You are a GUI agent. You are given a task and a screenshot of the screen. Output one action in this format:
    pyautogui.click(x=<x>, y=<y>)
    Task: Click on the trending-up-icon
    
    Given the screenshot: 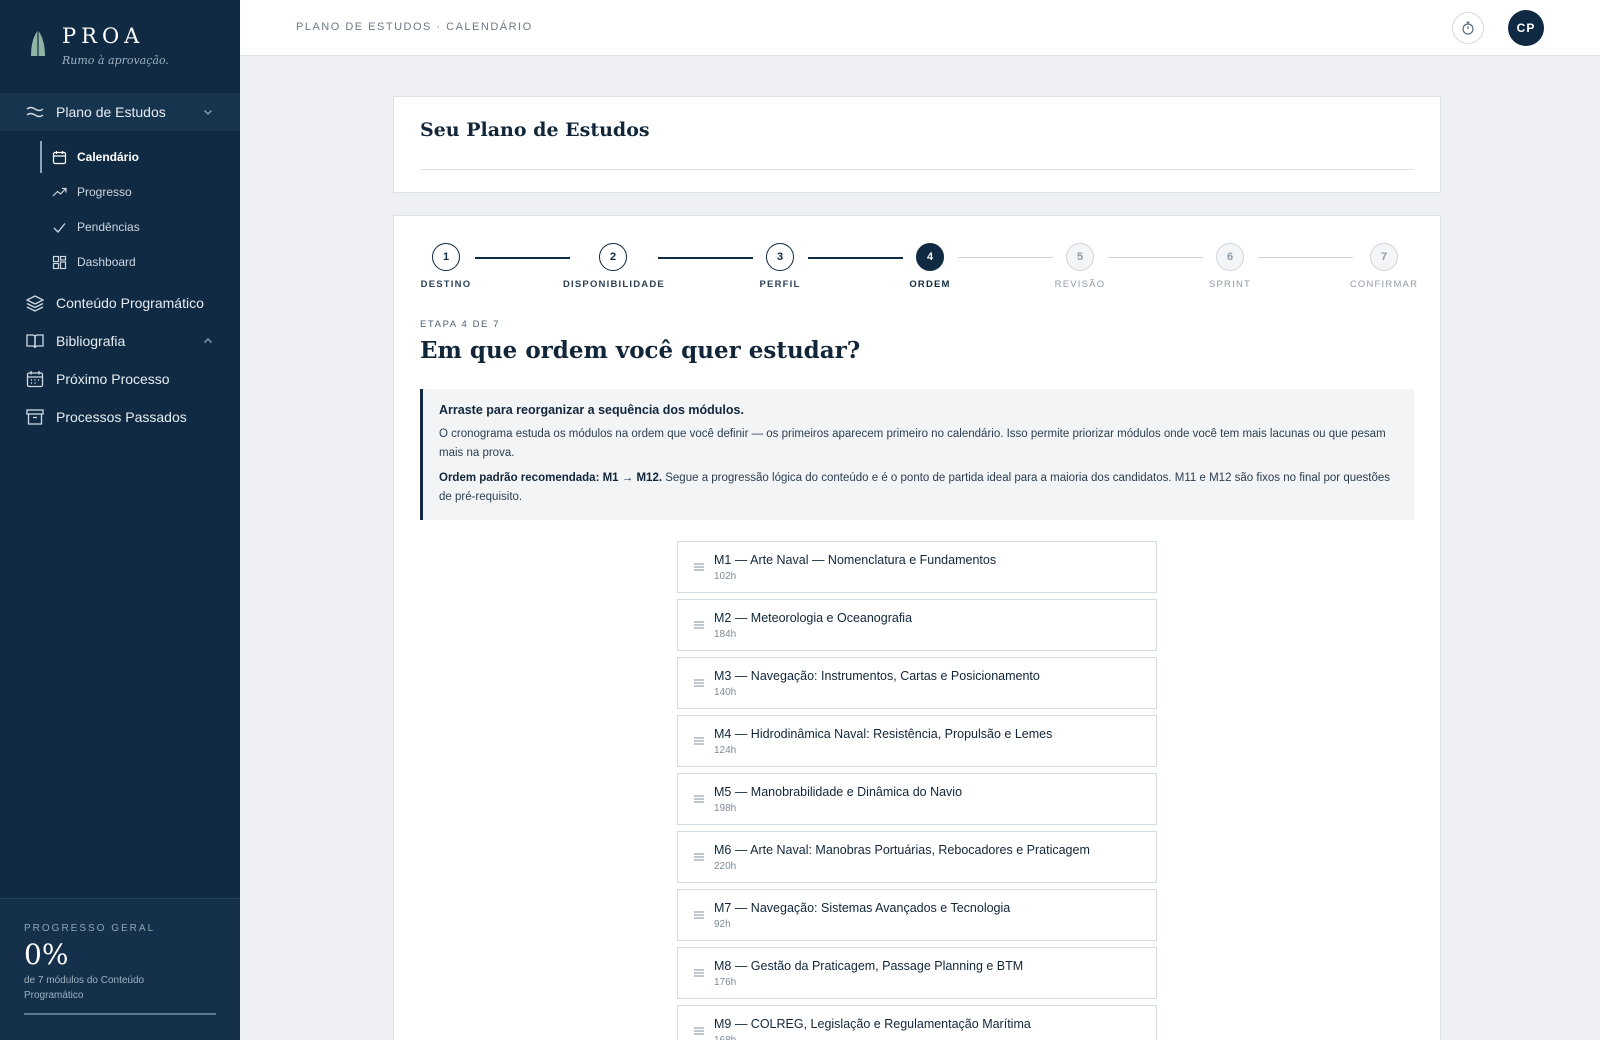 What is the action you would take?
    pyautogui.click(x=59, y=191)
    